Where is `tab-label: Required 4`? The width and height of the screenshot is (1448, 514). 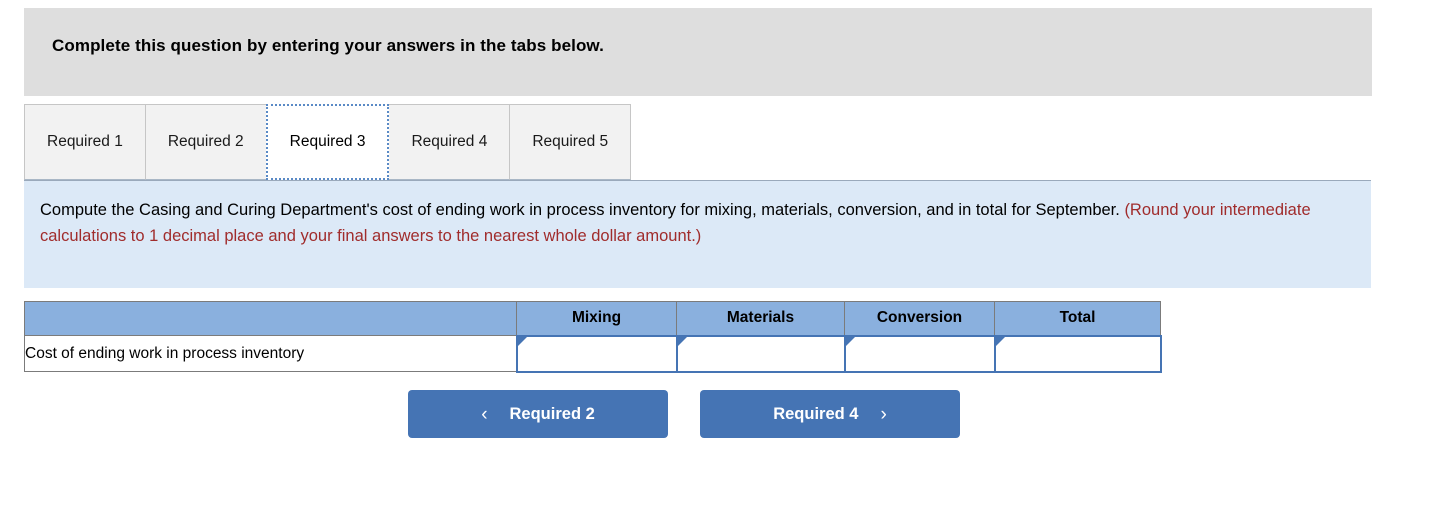
tab-label: Required 4 is located at coordinates (449, 141).